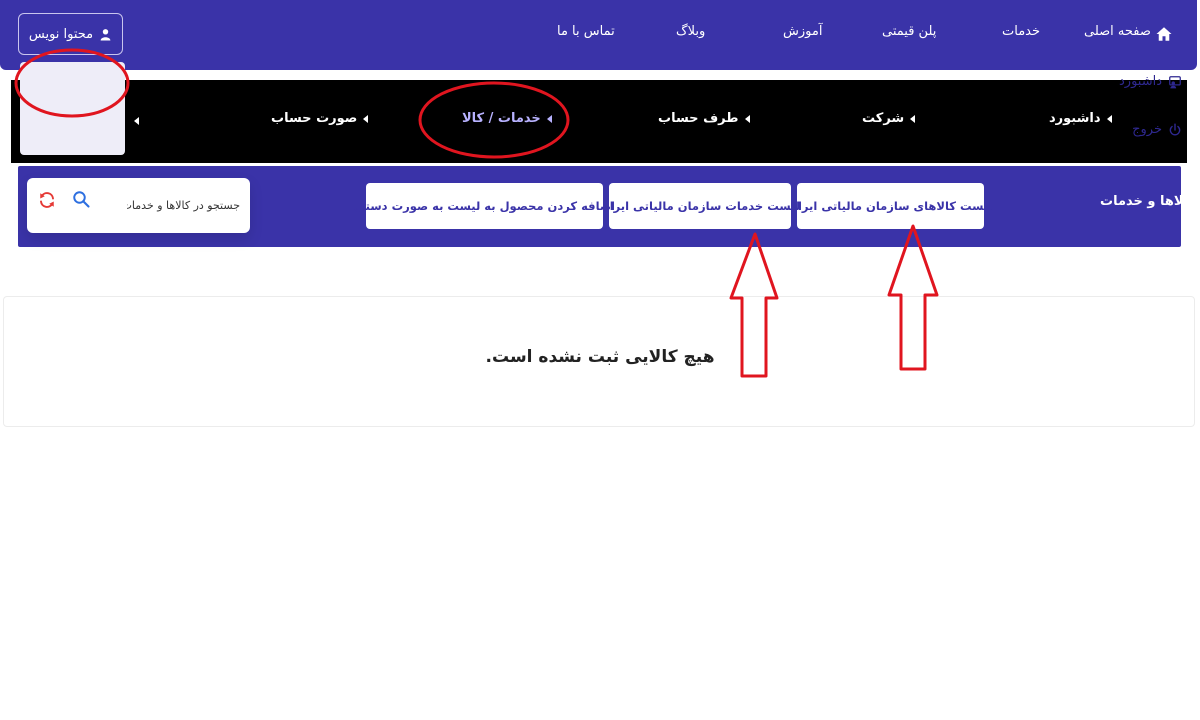  What do you see at coordinates (484, 206) in the screenshot?
I see `add-product-manually-button: اضافه کردن محصول به لیست به صورت دستی` at bounding box center [484, 206].